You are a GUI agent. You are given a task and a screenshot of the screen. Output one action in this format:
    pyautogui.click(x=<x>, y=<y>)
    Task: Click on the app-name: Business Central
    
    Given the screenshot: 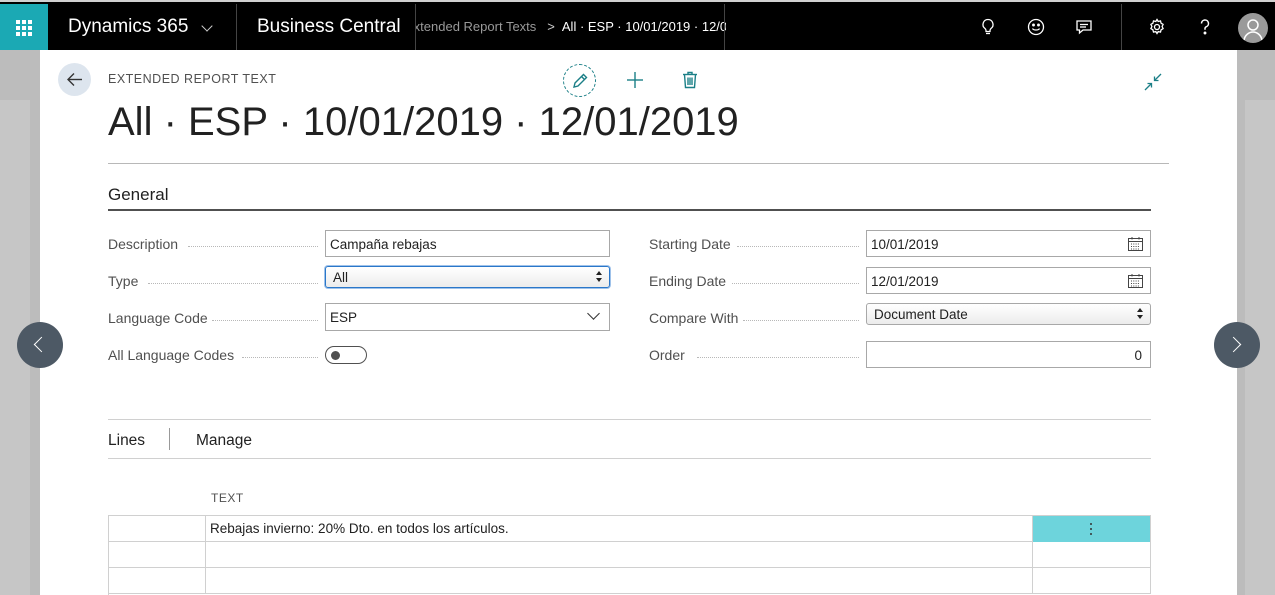 What is the action you would take?
    pyautogui.click(x=329, y=27)
    